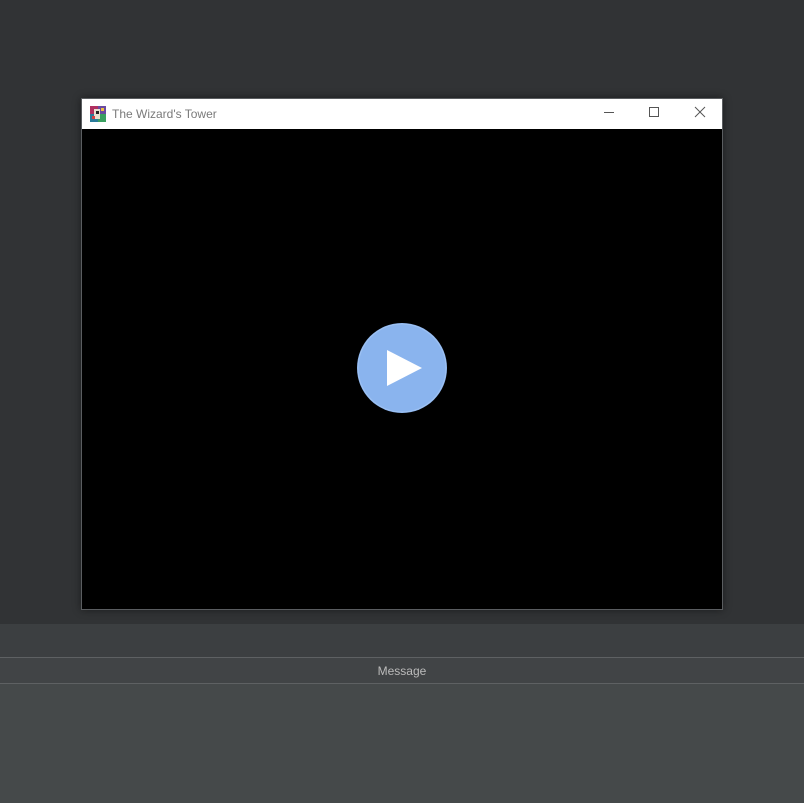  Describe the element at coordinates (402, 640) in the screenshot. I see `panel-toolbar-strip` at that location.